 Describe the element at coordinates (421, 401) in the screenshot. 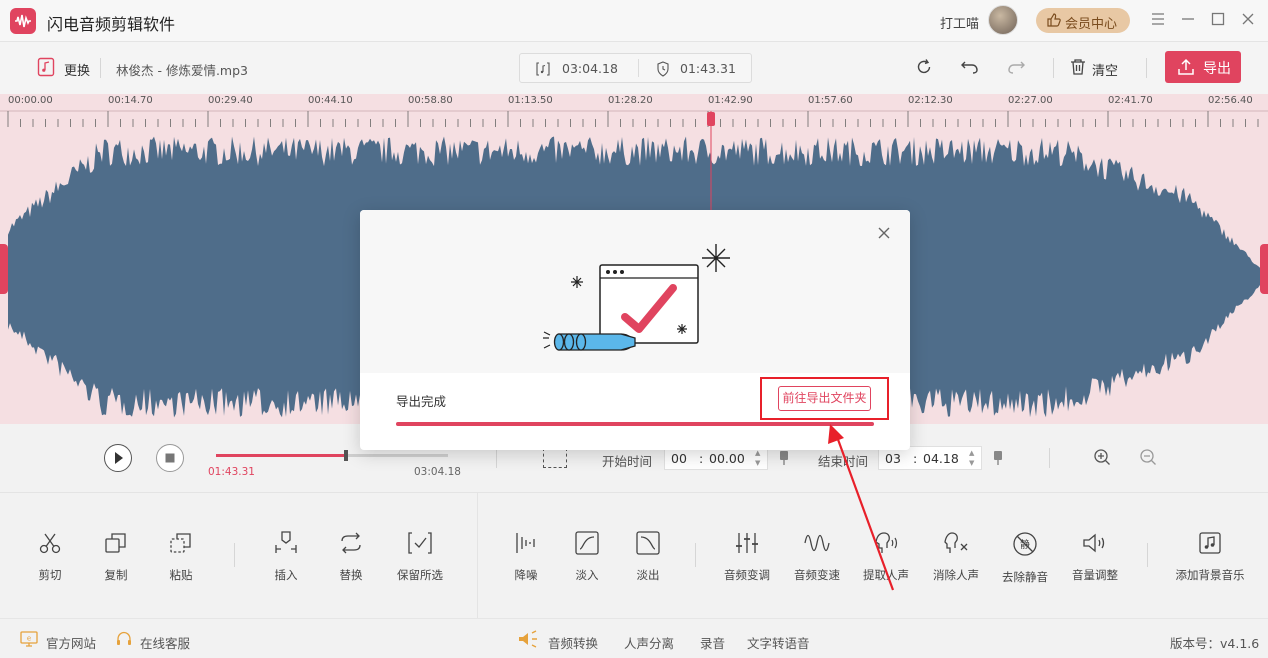

I see `export-complete-label: 导出完成` at that location.